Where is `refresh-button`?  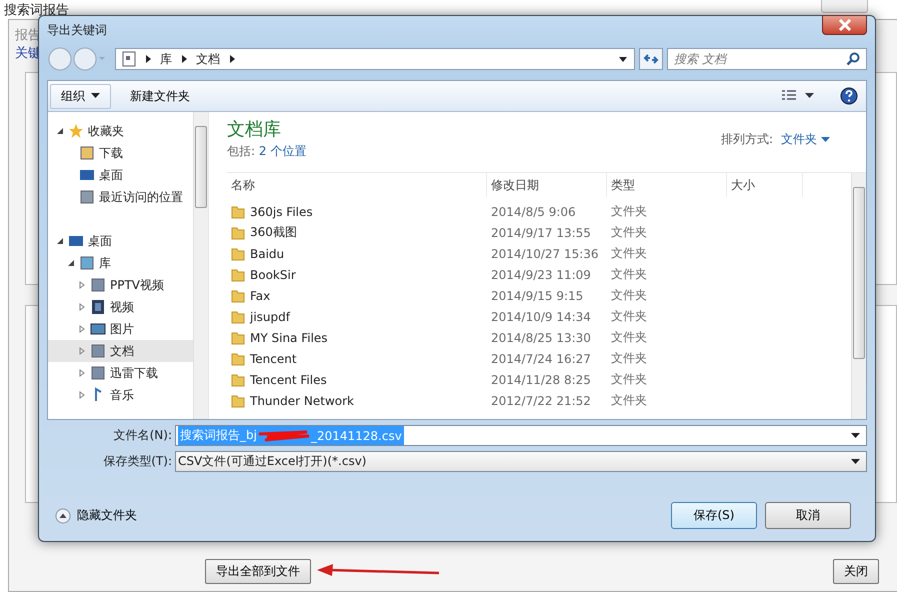 refresh-button is located at coordinates (651, 59).